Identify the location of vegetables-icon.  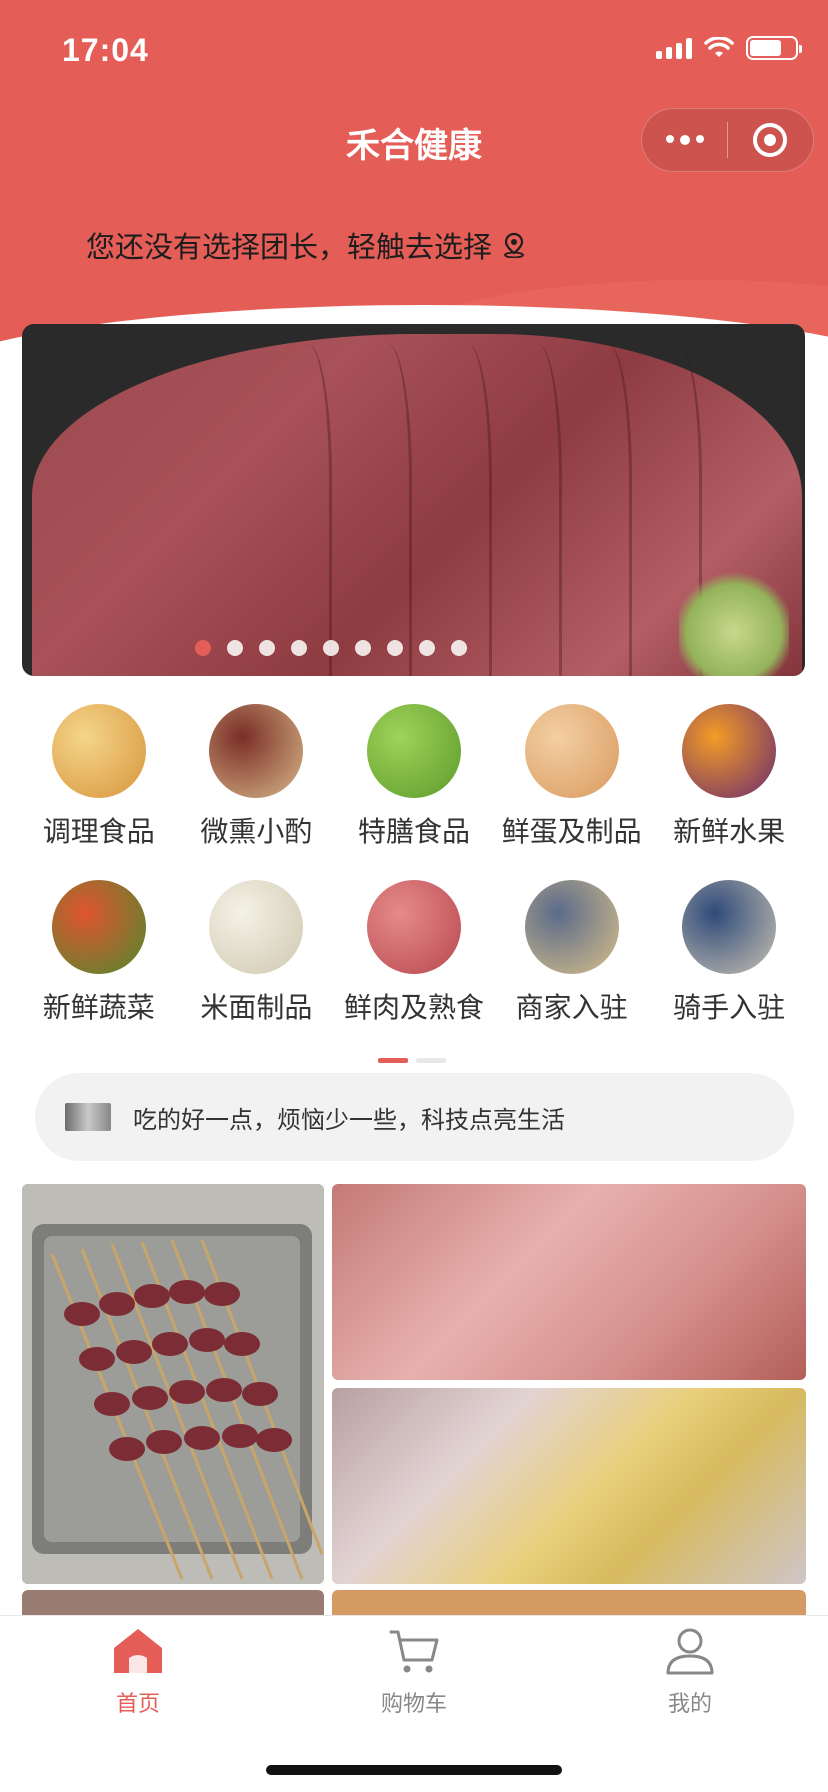
(98, 927).